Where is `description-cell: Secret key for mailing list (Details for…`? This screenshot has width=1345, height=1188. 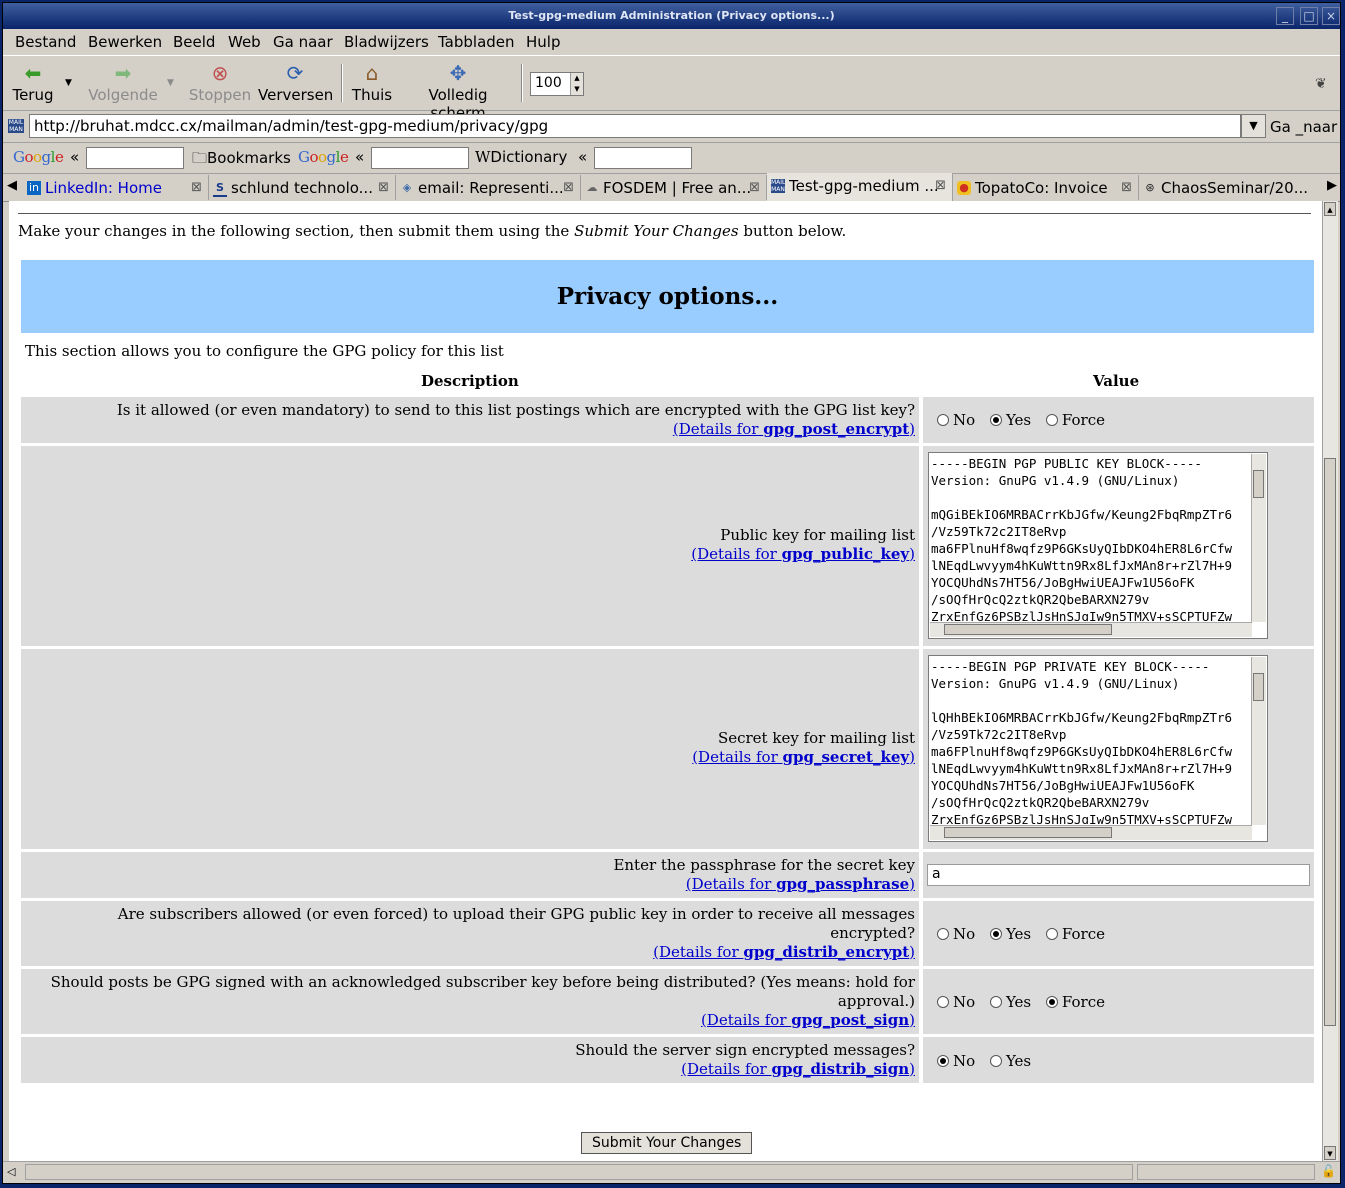 description-cell: Secret key for mailing list (Details for… is located at coordinates (470, 749).